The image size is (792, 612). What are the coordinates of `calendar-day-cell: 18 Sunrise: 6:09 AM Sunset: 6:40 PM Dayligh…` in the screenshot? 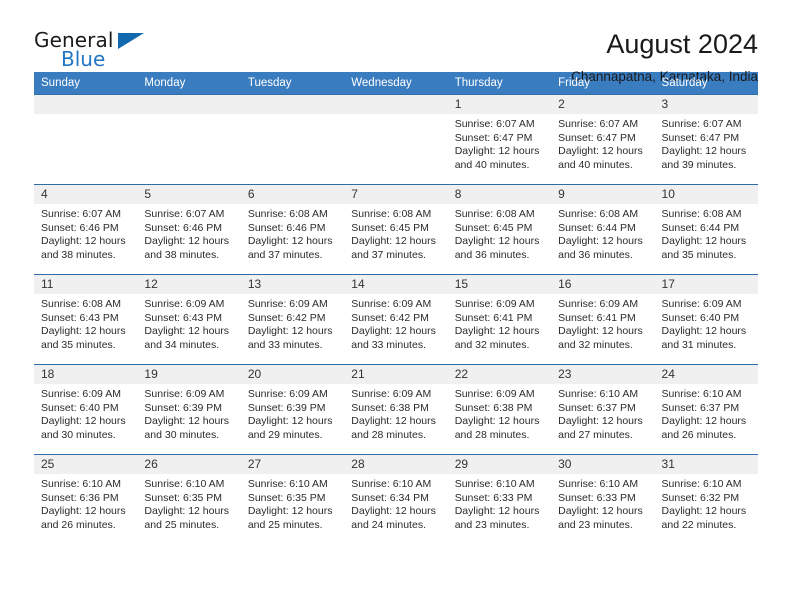 It's located at (86, 409).